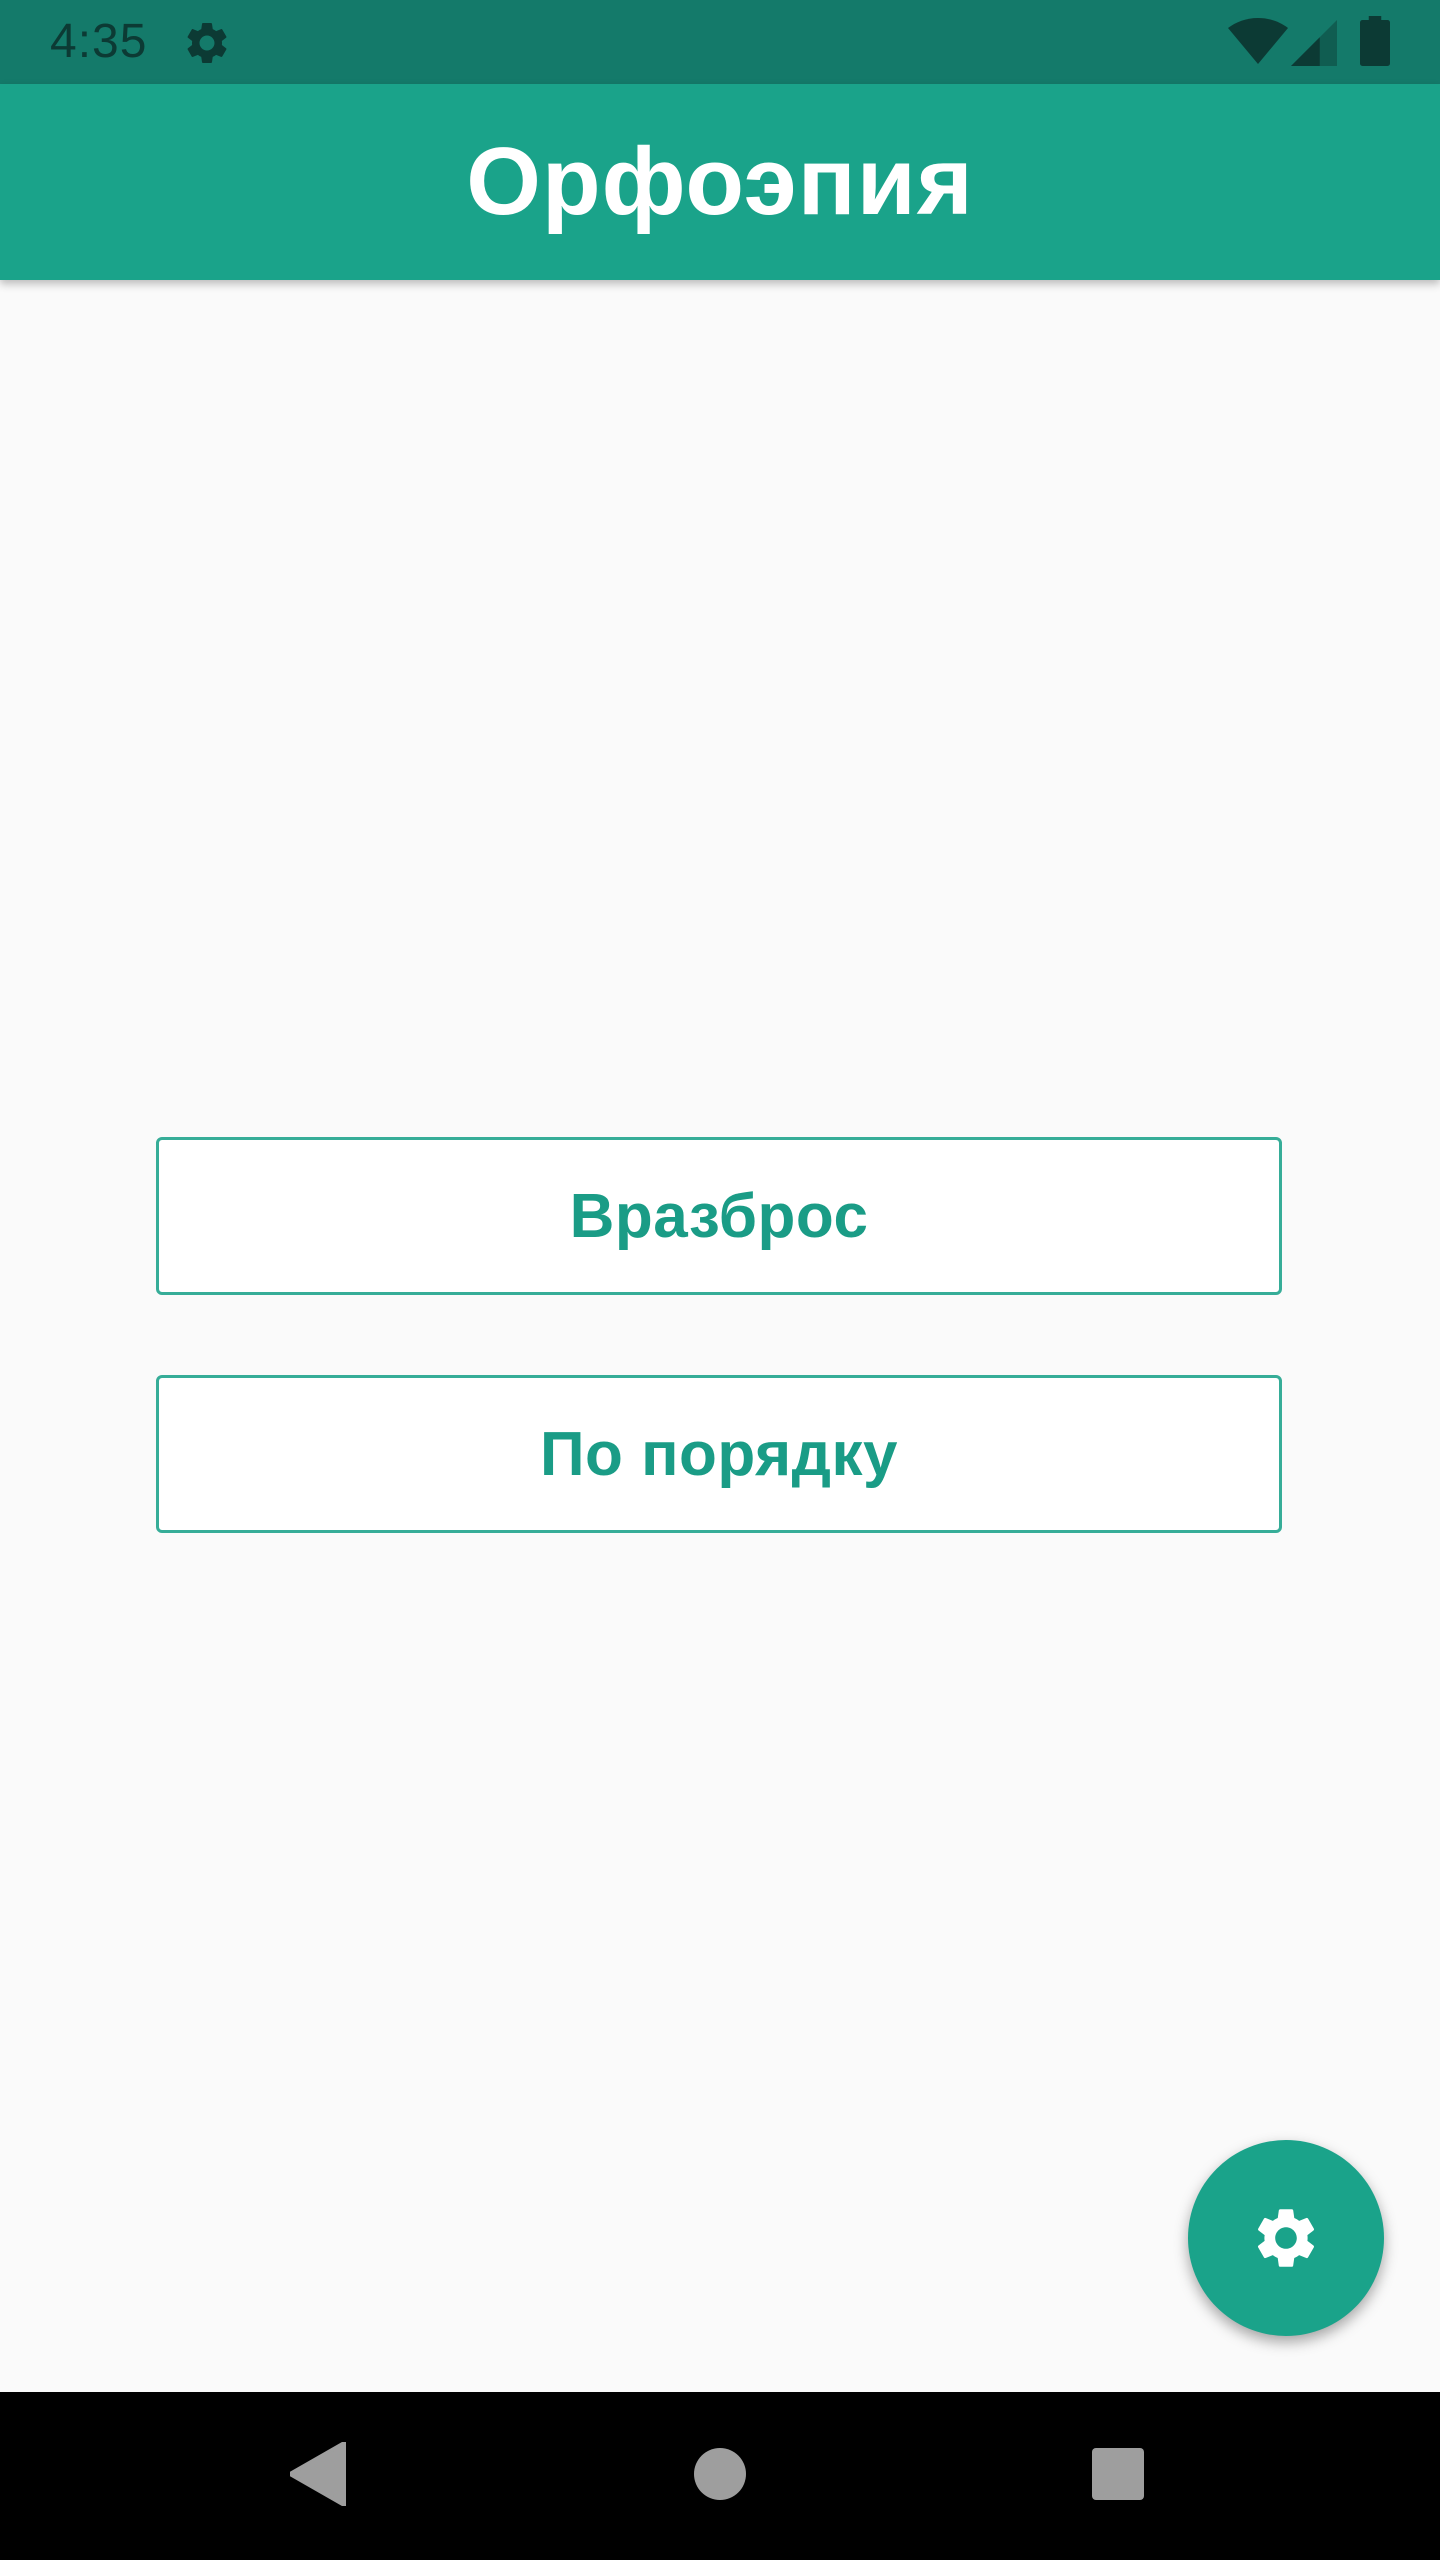  Describe the element at coordinates (1314, 43) in the screenshot. I see `signal-icon` at that location.